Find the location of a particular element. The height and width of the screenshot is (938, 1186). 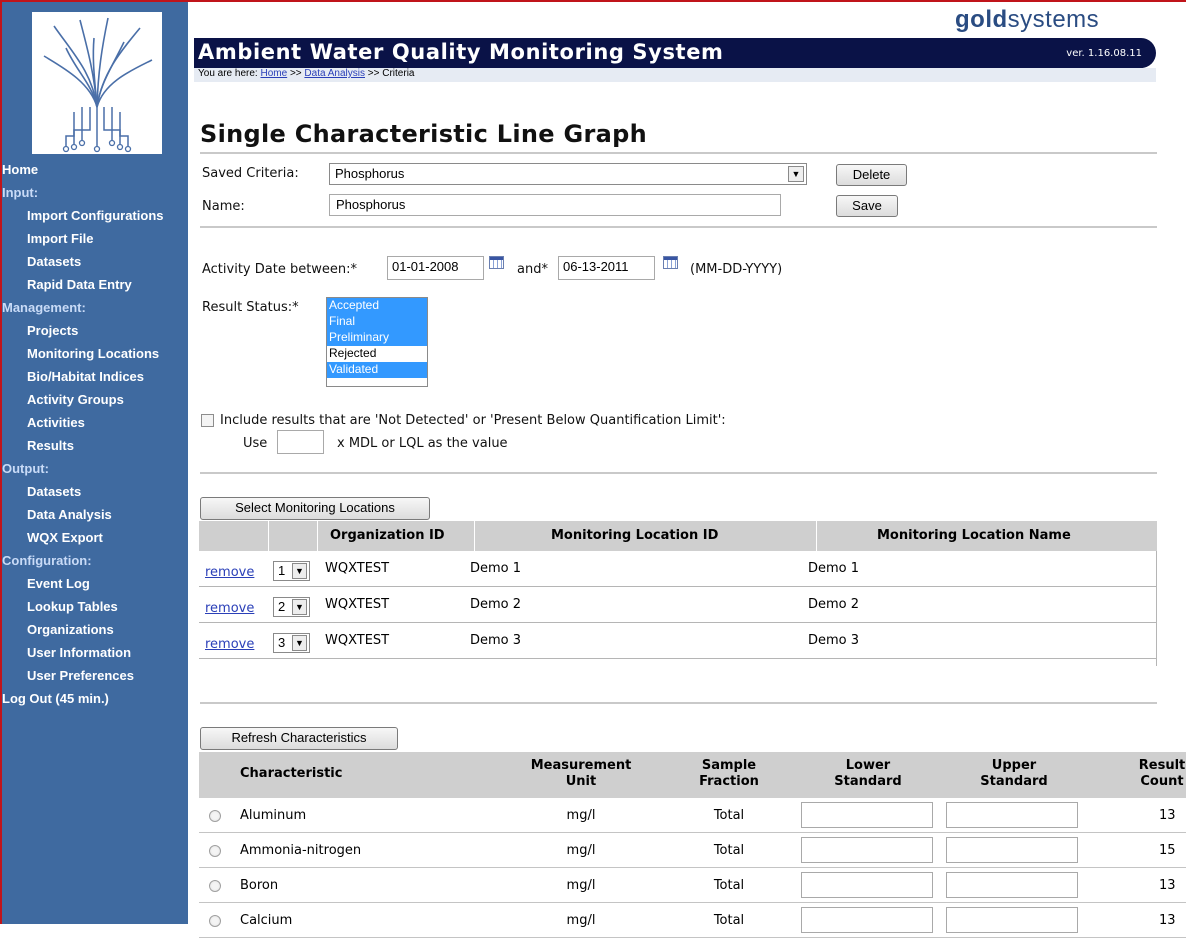

select-monitoring-locations-button: Select Monitoring Locations is located at coordinates (315, 508).